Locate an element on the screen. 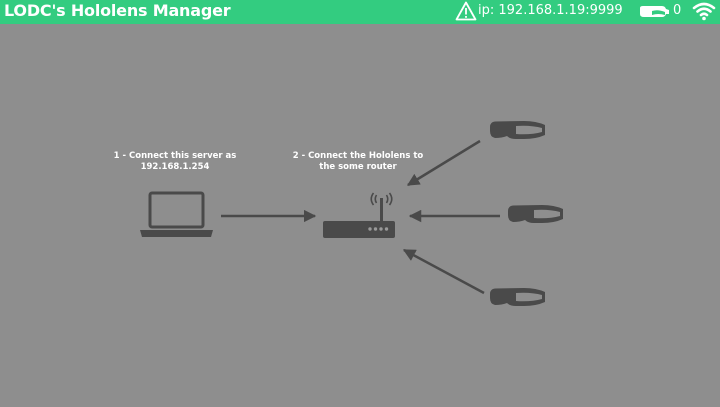 The image size is (720, 407). laptop-icon is located at coordinates (176, 214).